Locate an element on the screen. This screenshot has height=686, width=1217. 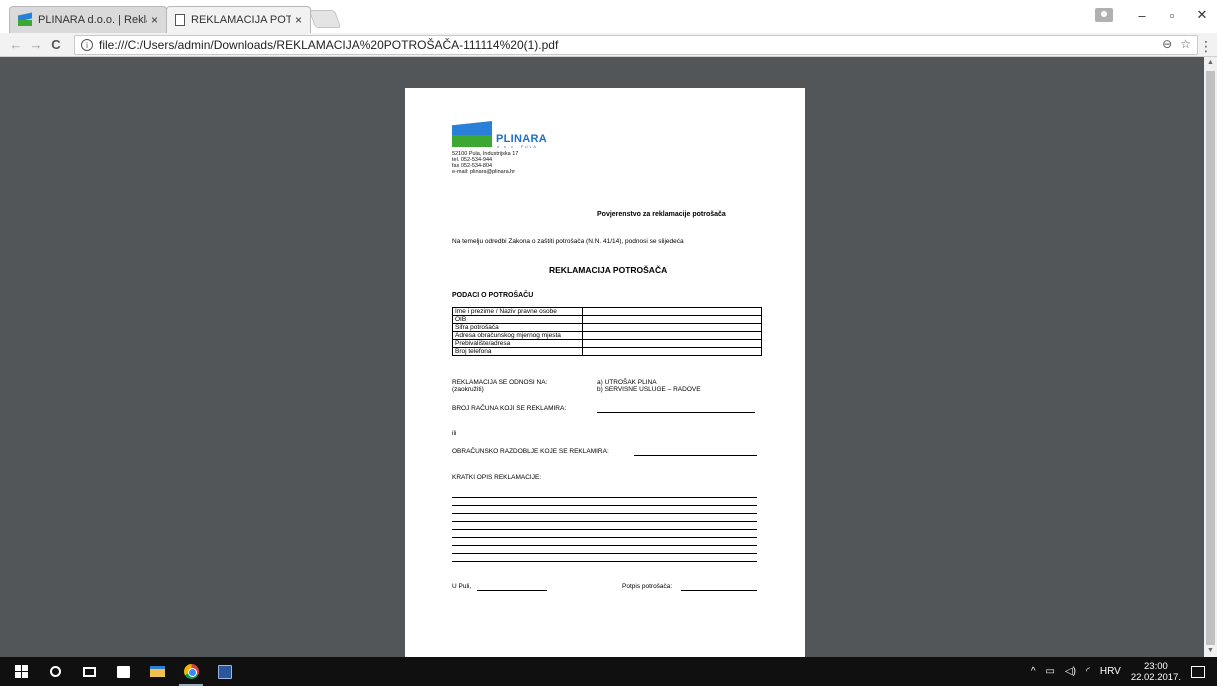
volume-icon: ◁) is located at coordinates (1070, 671).